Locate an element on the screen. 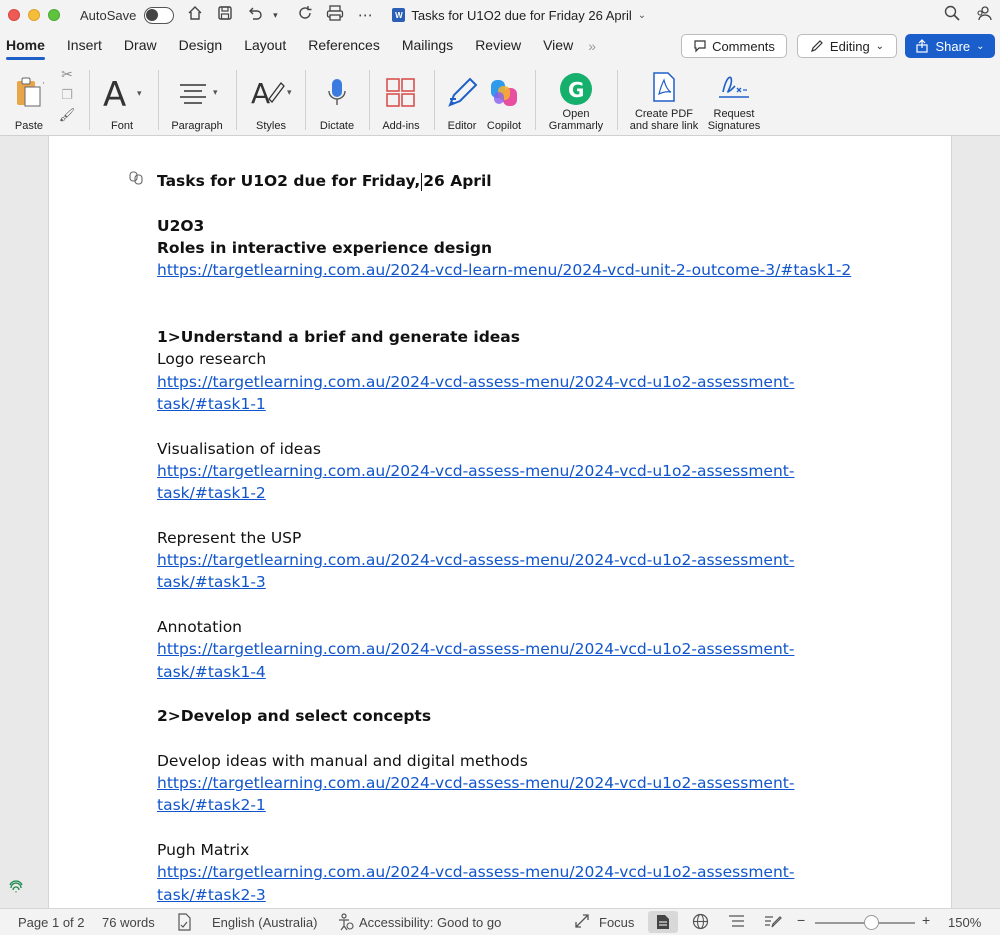 This screenshot has height=935, width=1000. maximize-window-button is located at coordinates (54, 15).